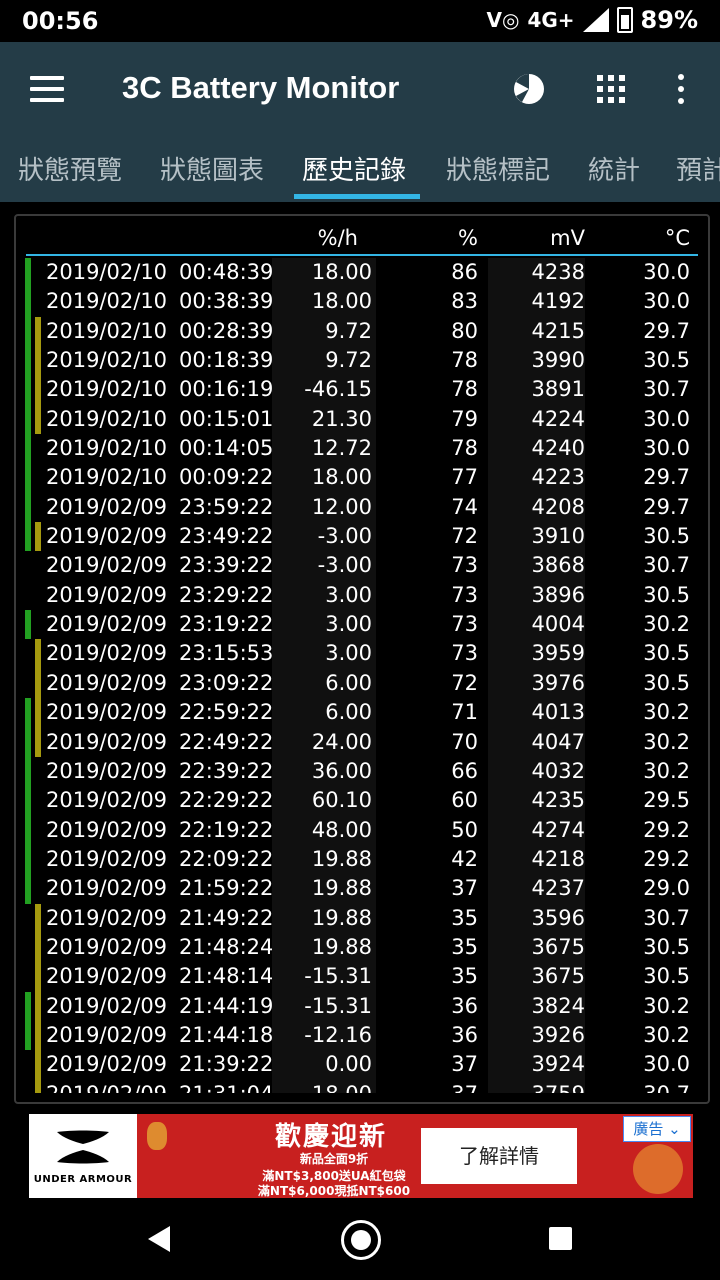 Image resolution: width=720 pixels, height=1280 pixels. What do you see at coordinates (164, 683) in the screenshot?
I see `cell-datetime: 2019/02/09 23:09:22` at bounding box center [164, 683].